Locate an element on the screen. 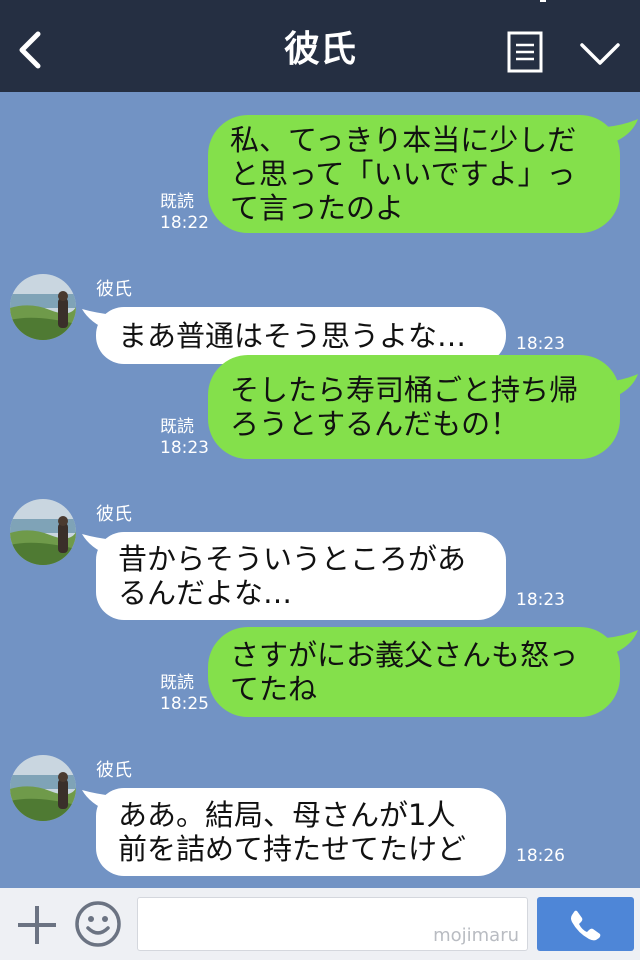 This screenshot has width=640, height=960. header-bar: 彼氏 is located at coordinates (320, 46).